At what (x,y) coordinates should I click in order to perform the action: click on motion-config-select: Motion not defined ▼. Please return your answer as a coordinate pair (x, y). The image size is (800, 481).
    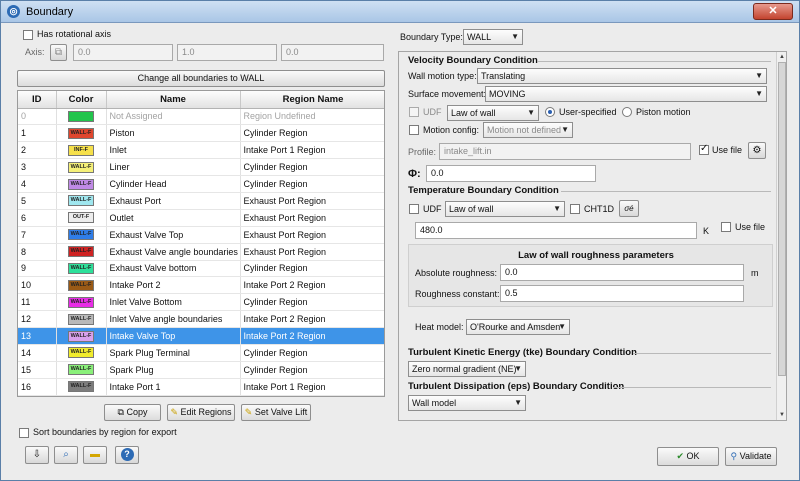
    Looking at the image, I should click on (528, 130).